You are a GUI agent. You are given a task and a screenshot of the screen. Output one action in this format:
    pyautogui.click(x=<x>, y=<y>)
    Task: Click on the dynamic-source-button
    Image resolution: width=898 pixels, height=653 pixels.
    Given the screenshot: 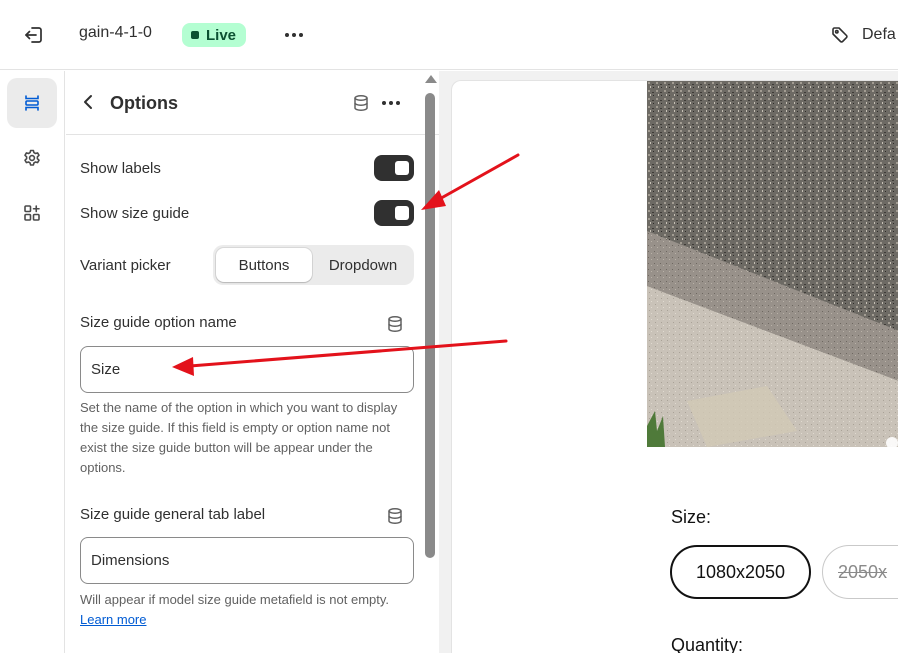 What is the action you would take?
    pyautogui.click(x=361, y=103)
    